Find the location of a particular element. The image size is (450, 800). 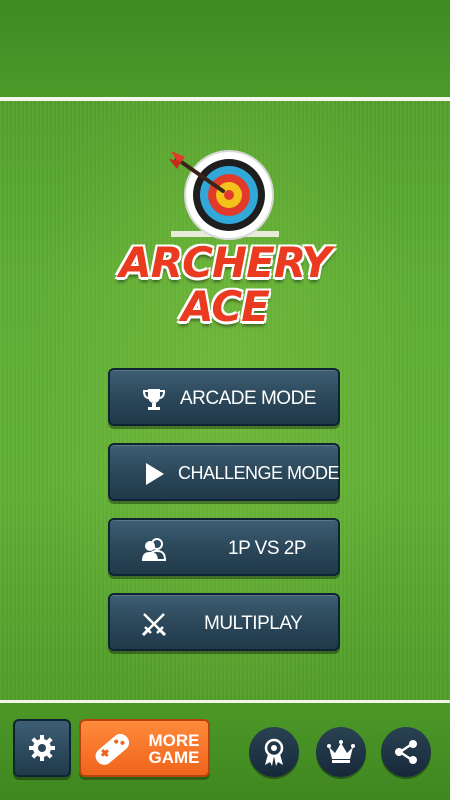

gear-icon is located at coordinates (42, 748).